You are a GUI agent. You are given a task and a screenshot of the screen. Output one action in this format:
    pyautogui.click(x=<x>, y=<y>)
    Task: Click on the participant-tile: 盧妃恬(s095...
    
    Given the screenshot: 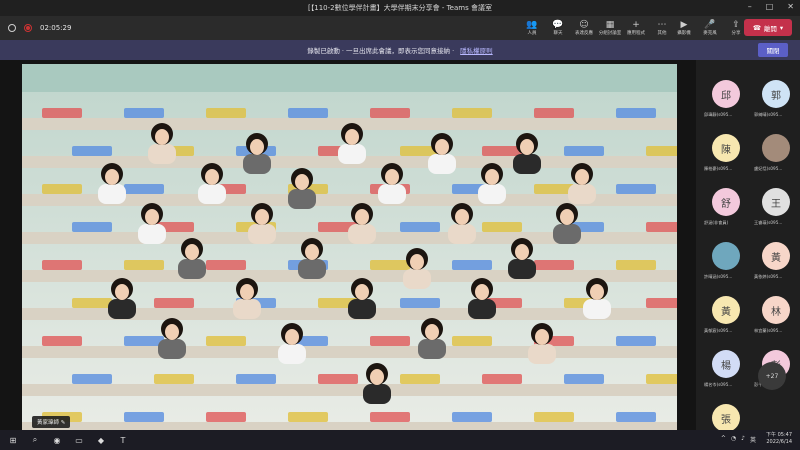 What is the action you would take?
    pyautogui.click(x=775, y=153)
    